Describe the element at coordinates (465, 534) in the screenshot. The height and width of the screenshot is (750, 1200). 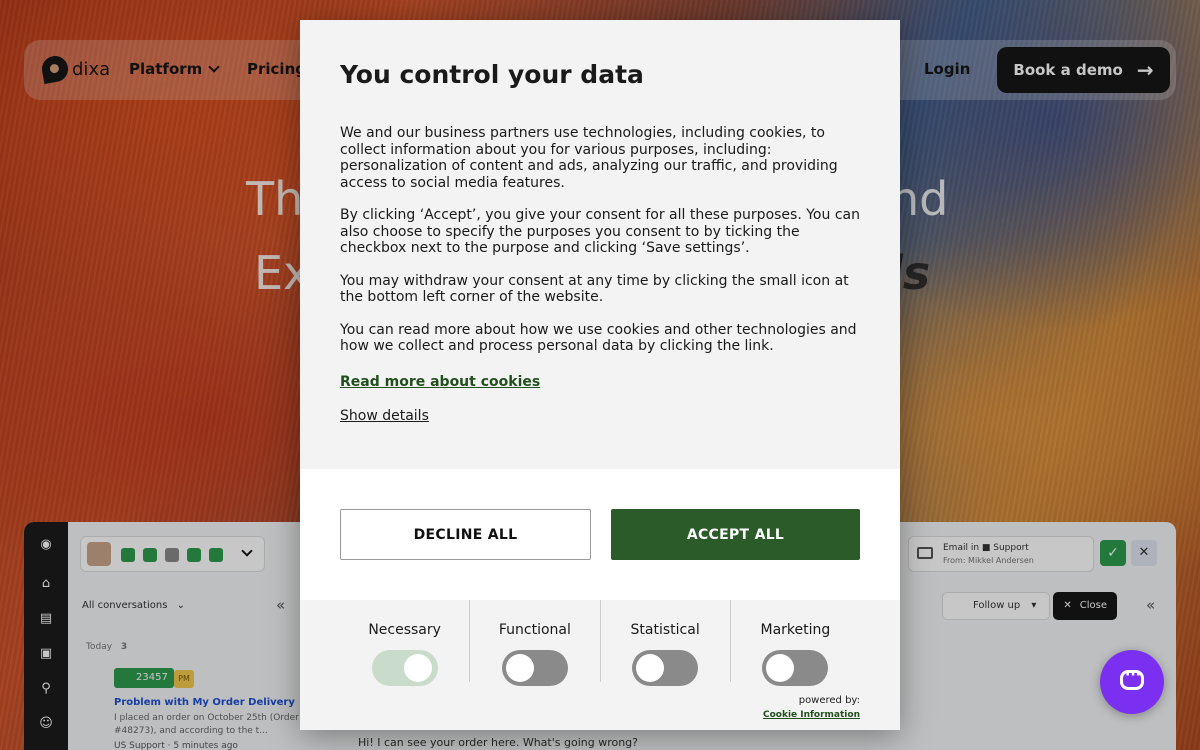
I see `decline-all-button: DECLINE ALL` at that location.